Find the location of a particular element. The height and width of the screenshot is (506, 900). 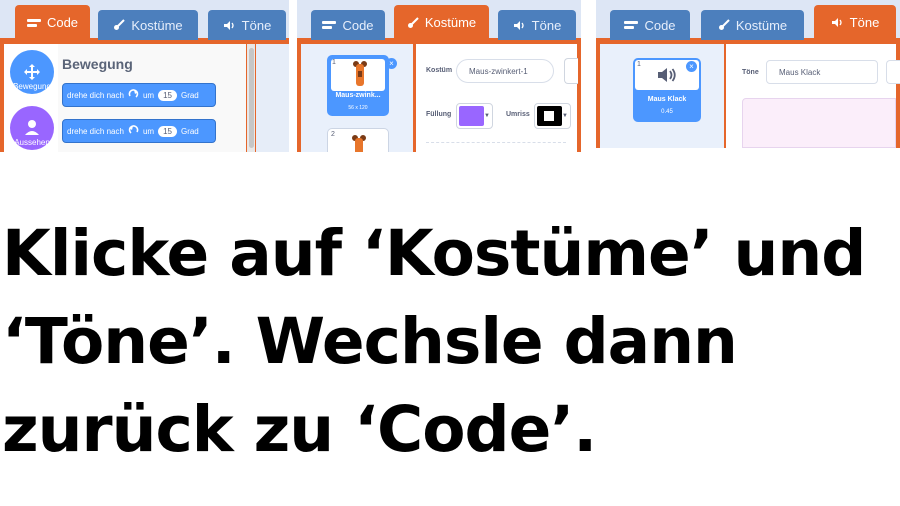

script-area is located at coordinates (272, 98).